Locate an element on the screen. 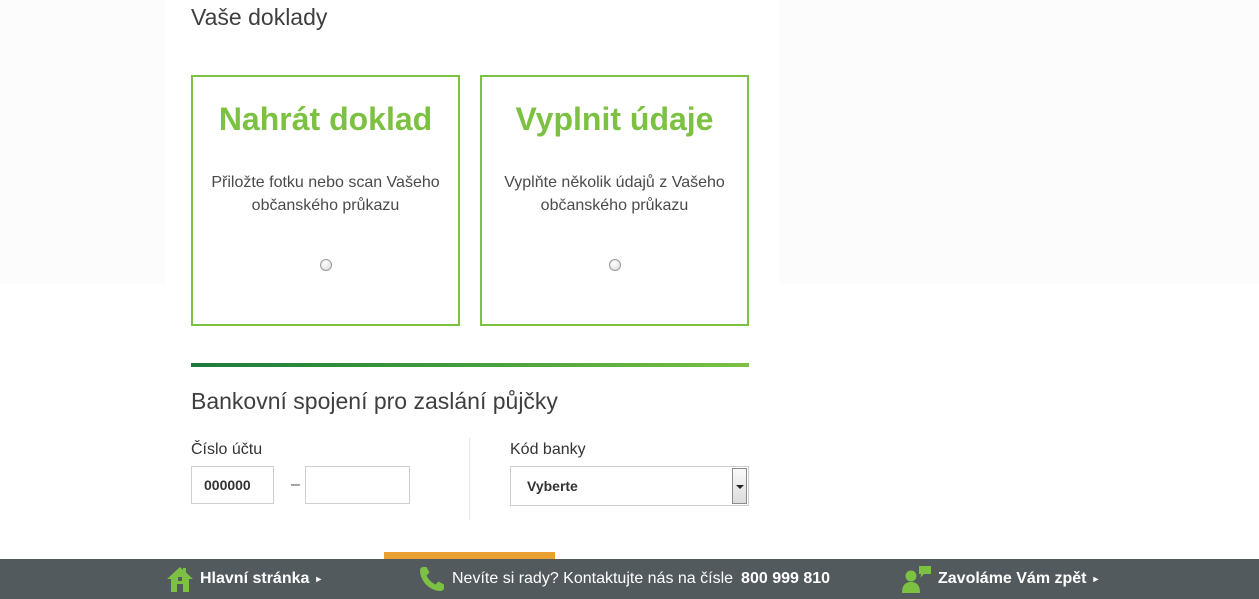 The image size is (1259, 599). account-number-input is located at coordinates (357, 485).